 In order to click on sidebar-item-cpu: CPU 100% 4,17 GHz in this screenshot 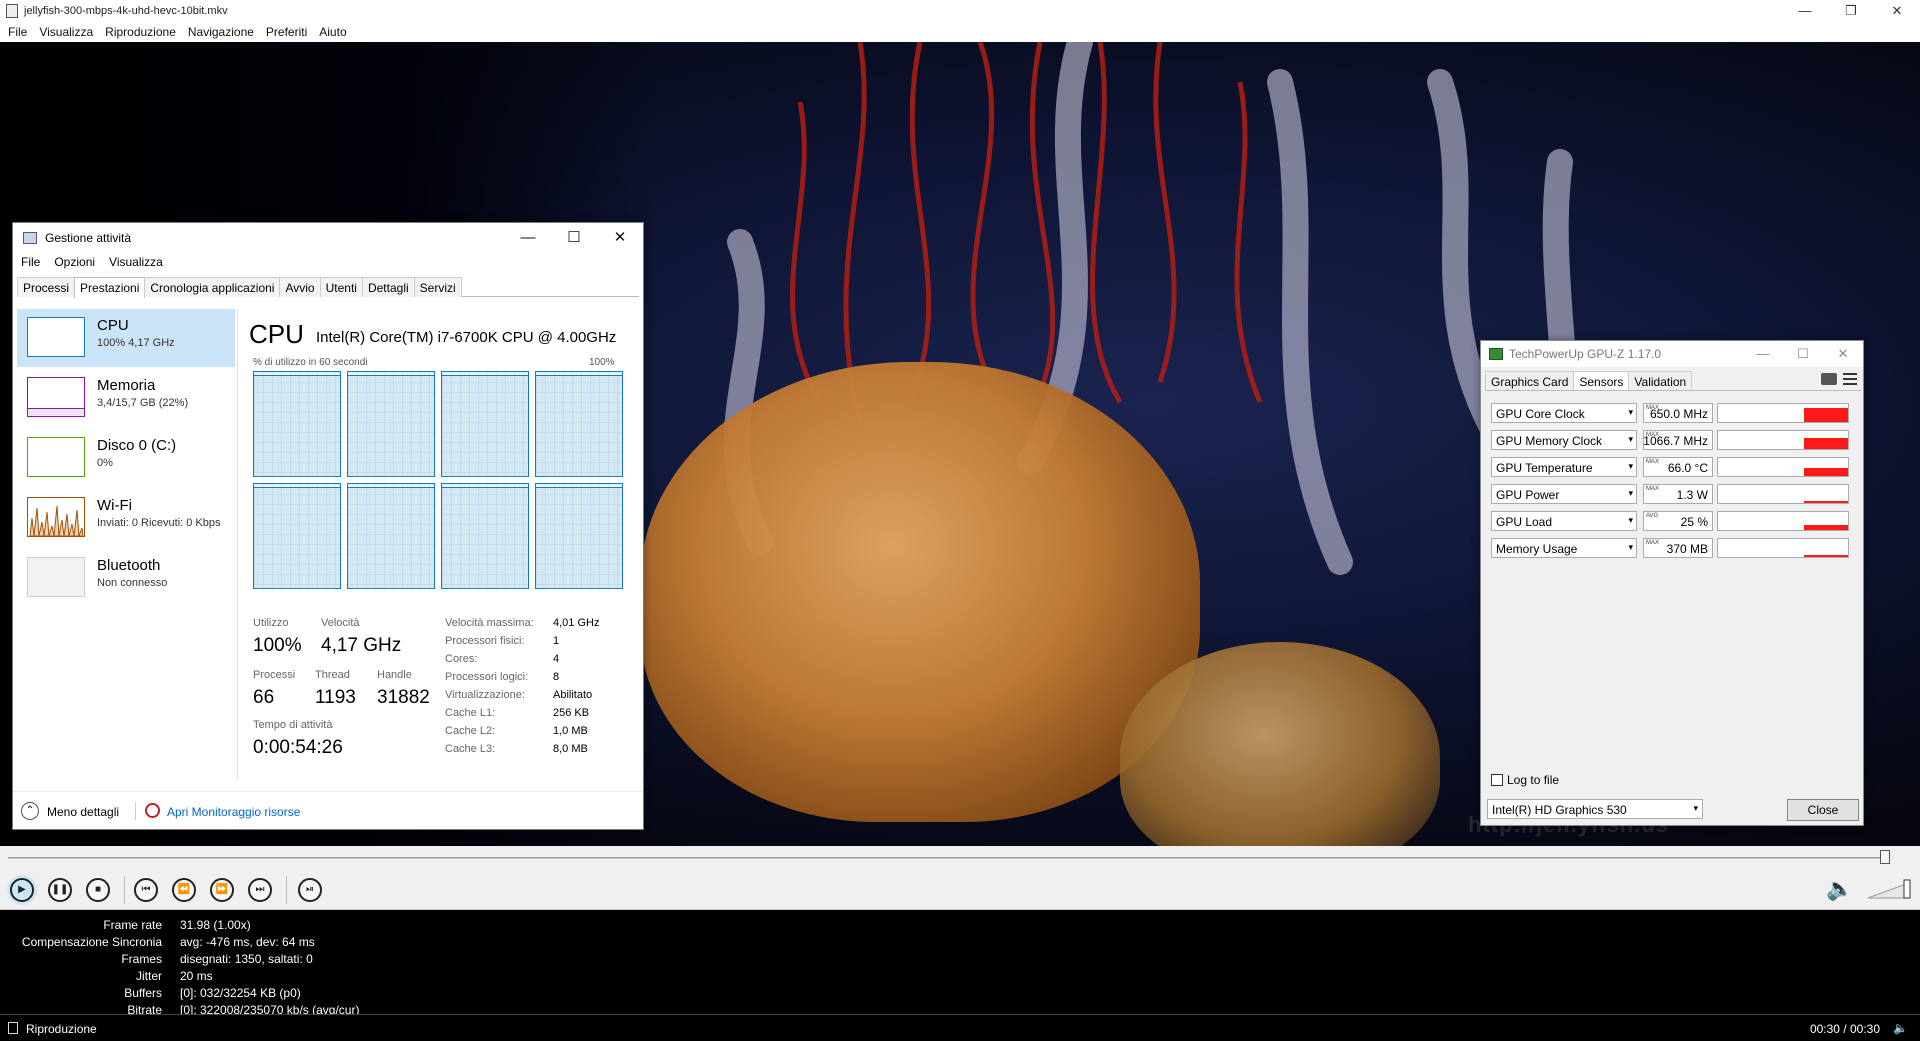, I will do `click(126, 338)`.